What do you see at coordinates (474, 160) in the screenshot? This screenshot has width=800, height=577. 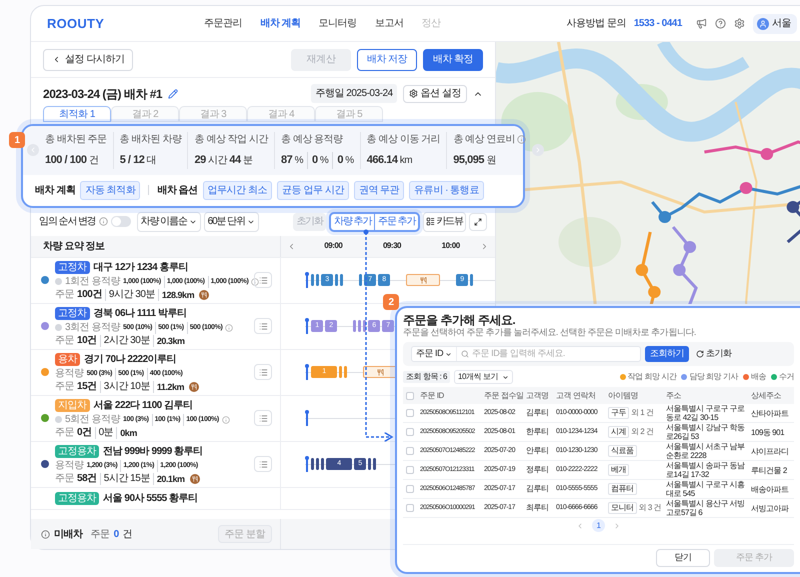 I see `stat-value: 95,095 원` at bounding box center [474, 160].